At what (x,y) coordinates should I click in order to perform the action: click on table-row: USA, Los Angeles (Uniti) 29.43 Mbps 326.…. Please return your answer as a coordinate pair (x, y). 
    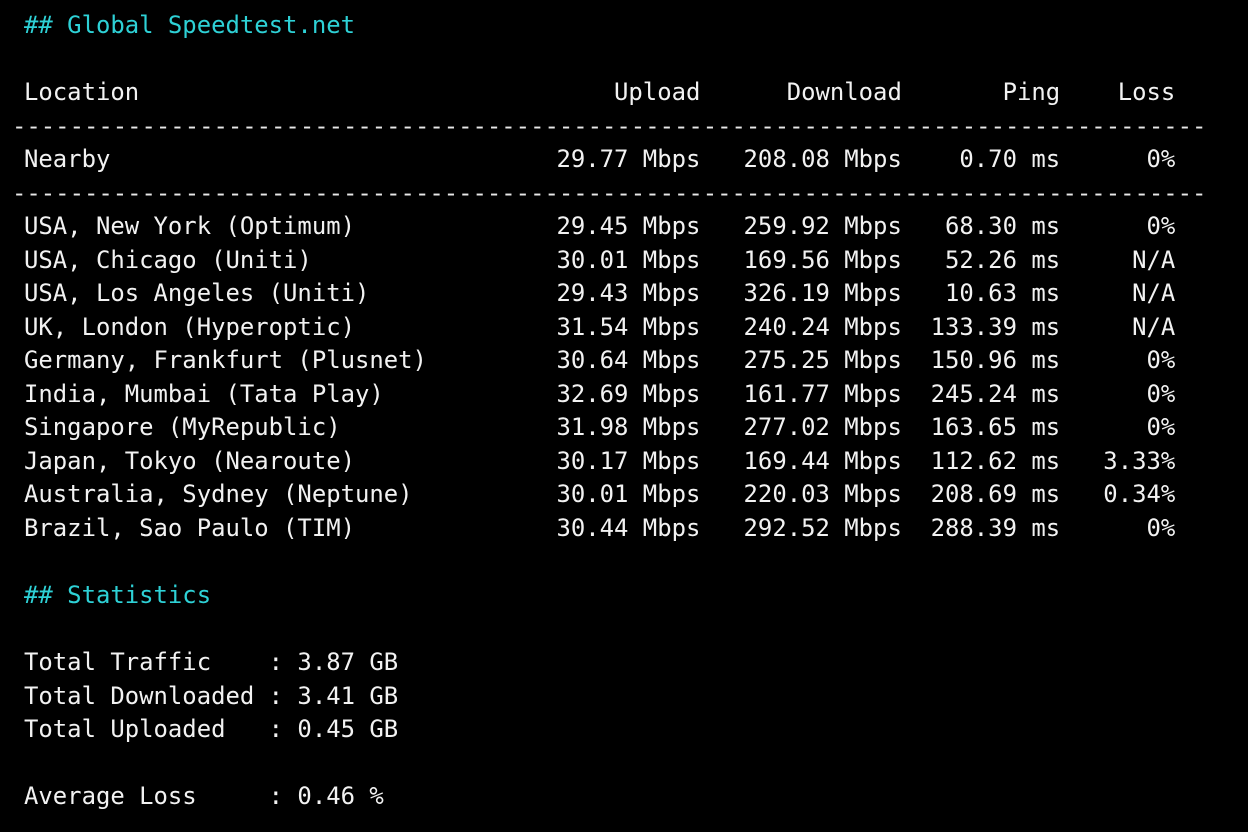
    Looking at the image, I should click on (600, 292).